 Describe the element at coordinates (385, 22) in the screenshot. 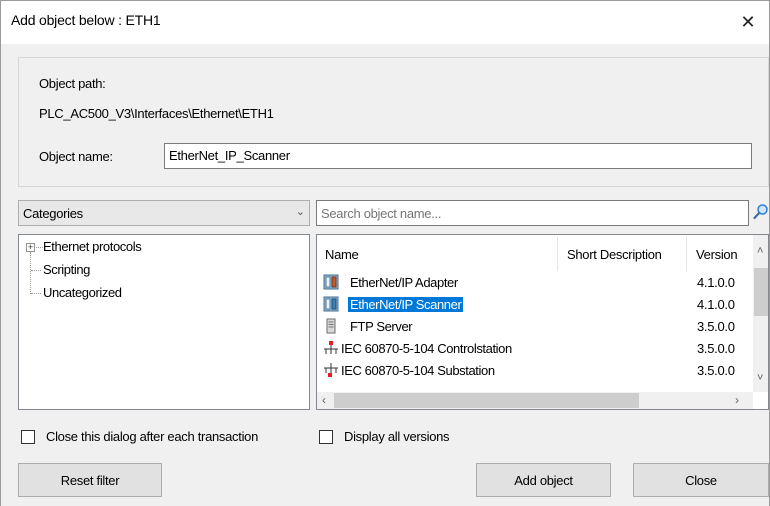

I see `title-bar: Add object below : ETH1 ✕` at that location.